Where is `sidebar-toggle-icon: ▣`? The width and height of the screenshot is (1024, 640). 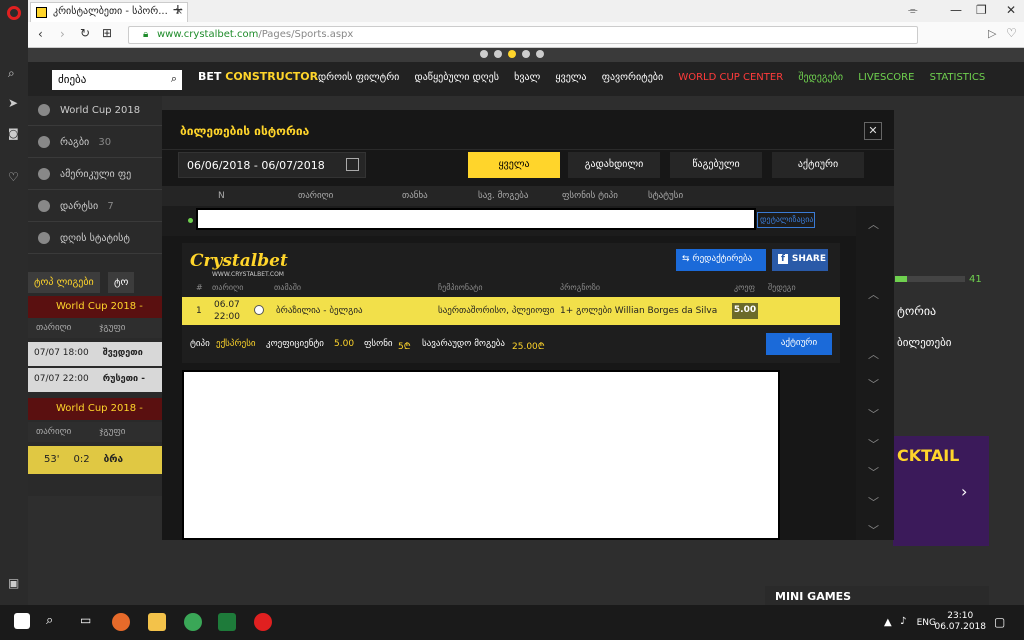
sidebar-toggle-icon: ▣ is located at coordinates (13, 583).